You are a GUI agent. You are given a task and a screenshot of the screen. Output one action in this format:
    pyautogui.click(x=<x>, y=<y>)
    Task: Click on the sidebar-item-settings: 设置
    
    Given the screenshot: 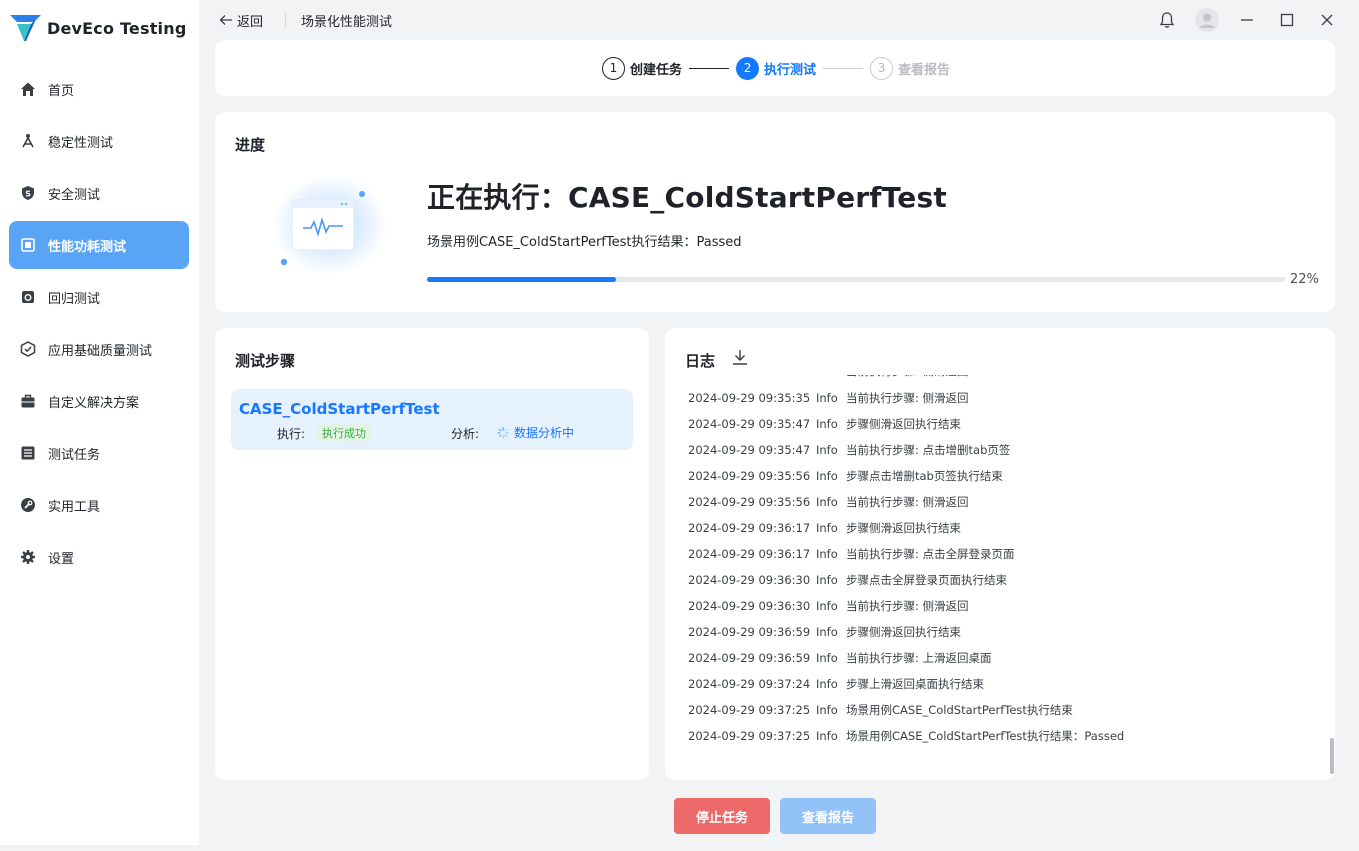 What is the action you would take?
    pyautogui.click(x=99, y=557)
    